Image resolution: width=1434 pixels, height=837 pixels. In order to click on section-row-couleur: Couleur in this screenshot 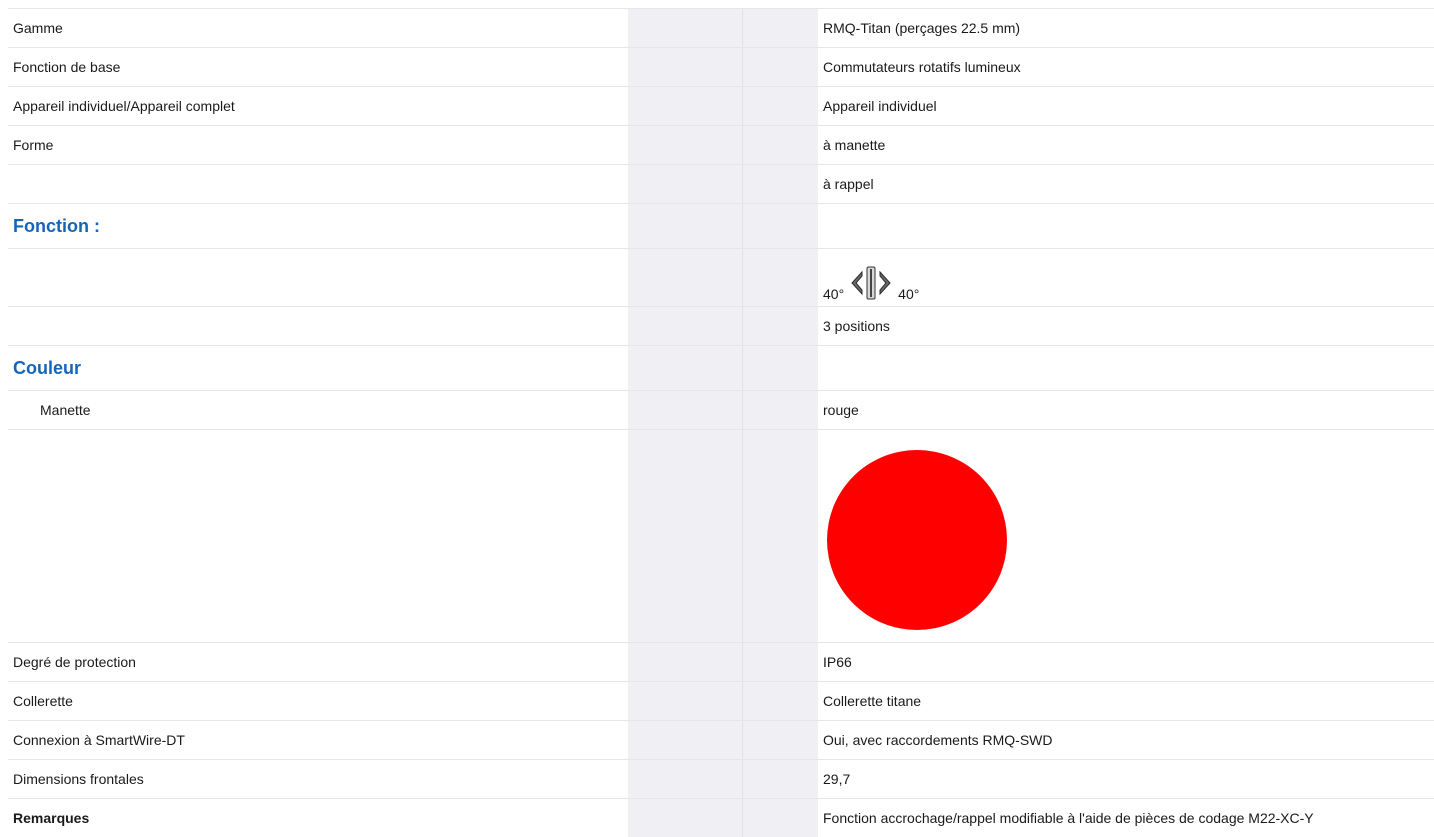, I will do `click(721, 368)`.